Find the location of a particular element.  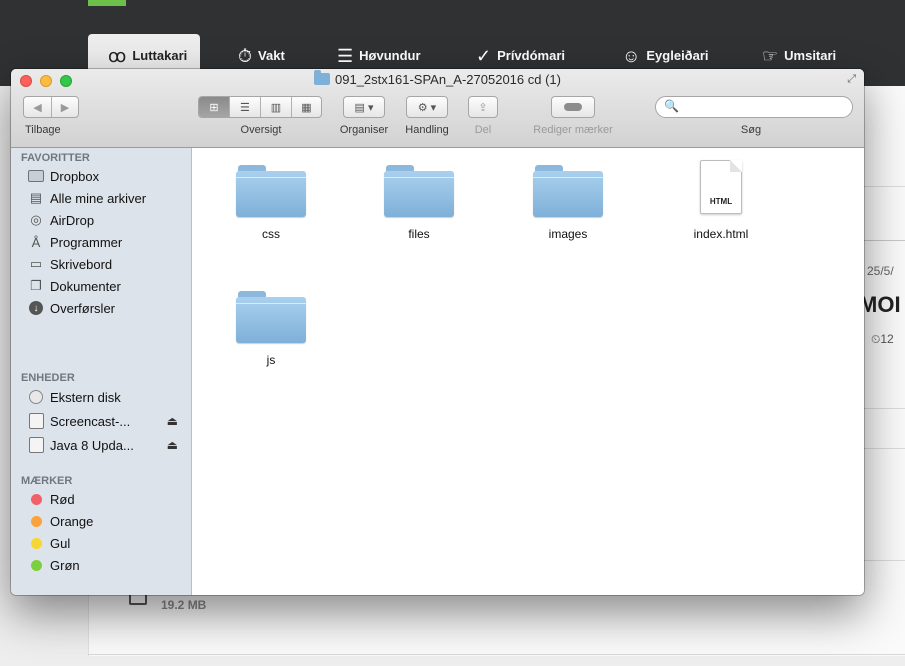

sidebar-item-all-files: ▤ Alle mine arkiver is located at coordinates (108, 198).